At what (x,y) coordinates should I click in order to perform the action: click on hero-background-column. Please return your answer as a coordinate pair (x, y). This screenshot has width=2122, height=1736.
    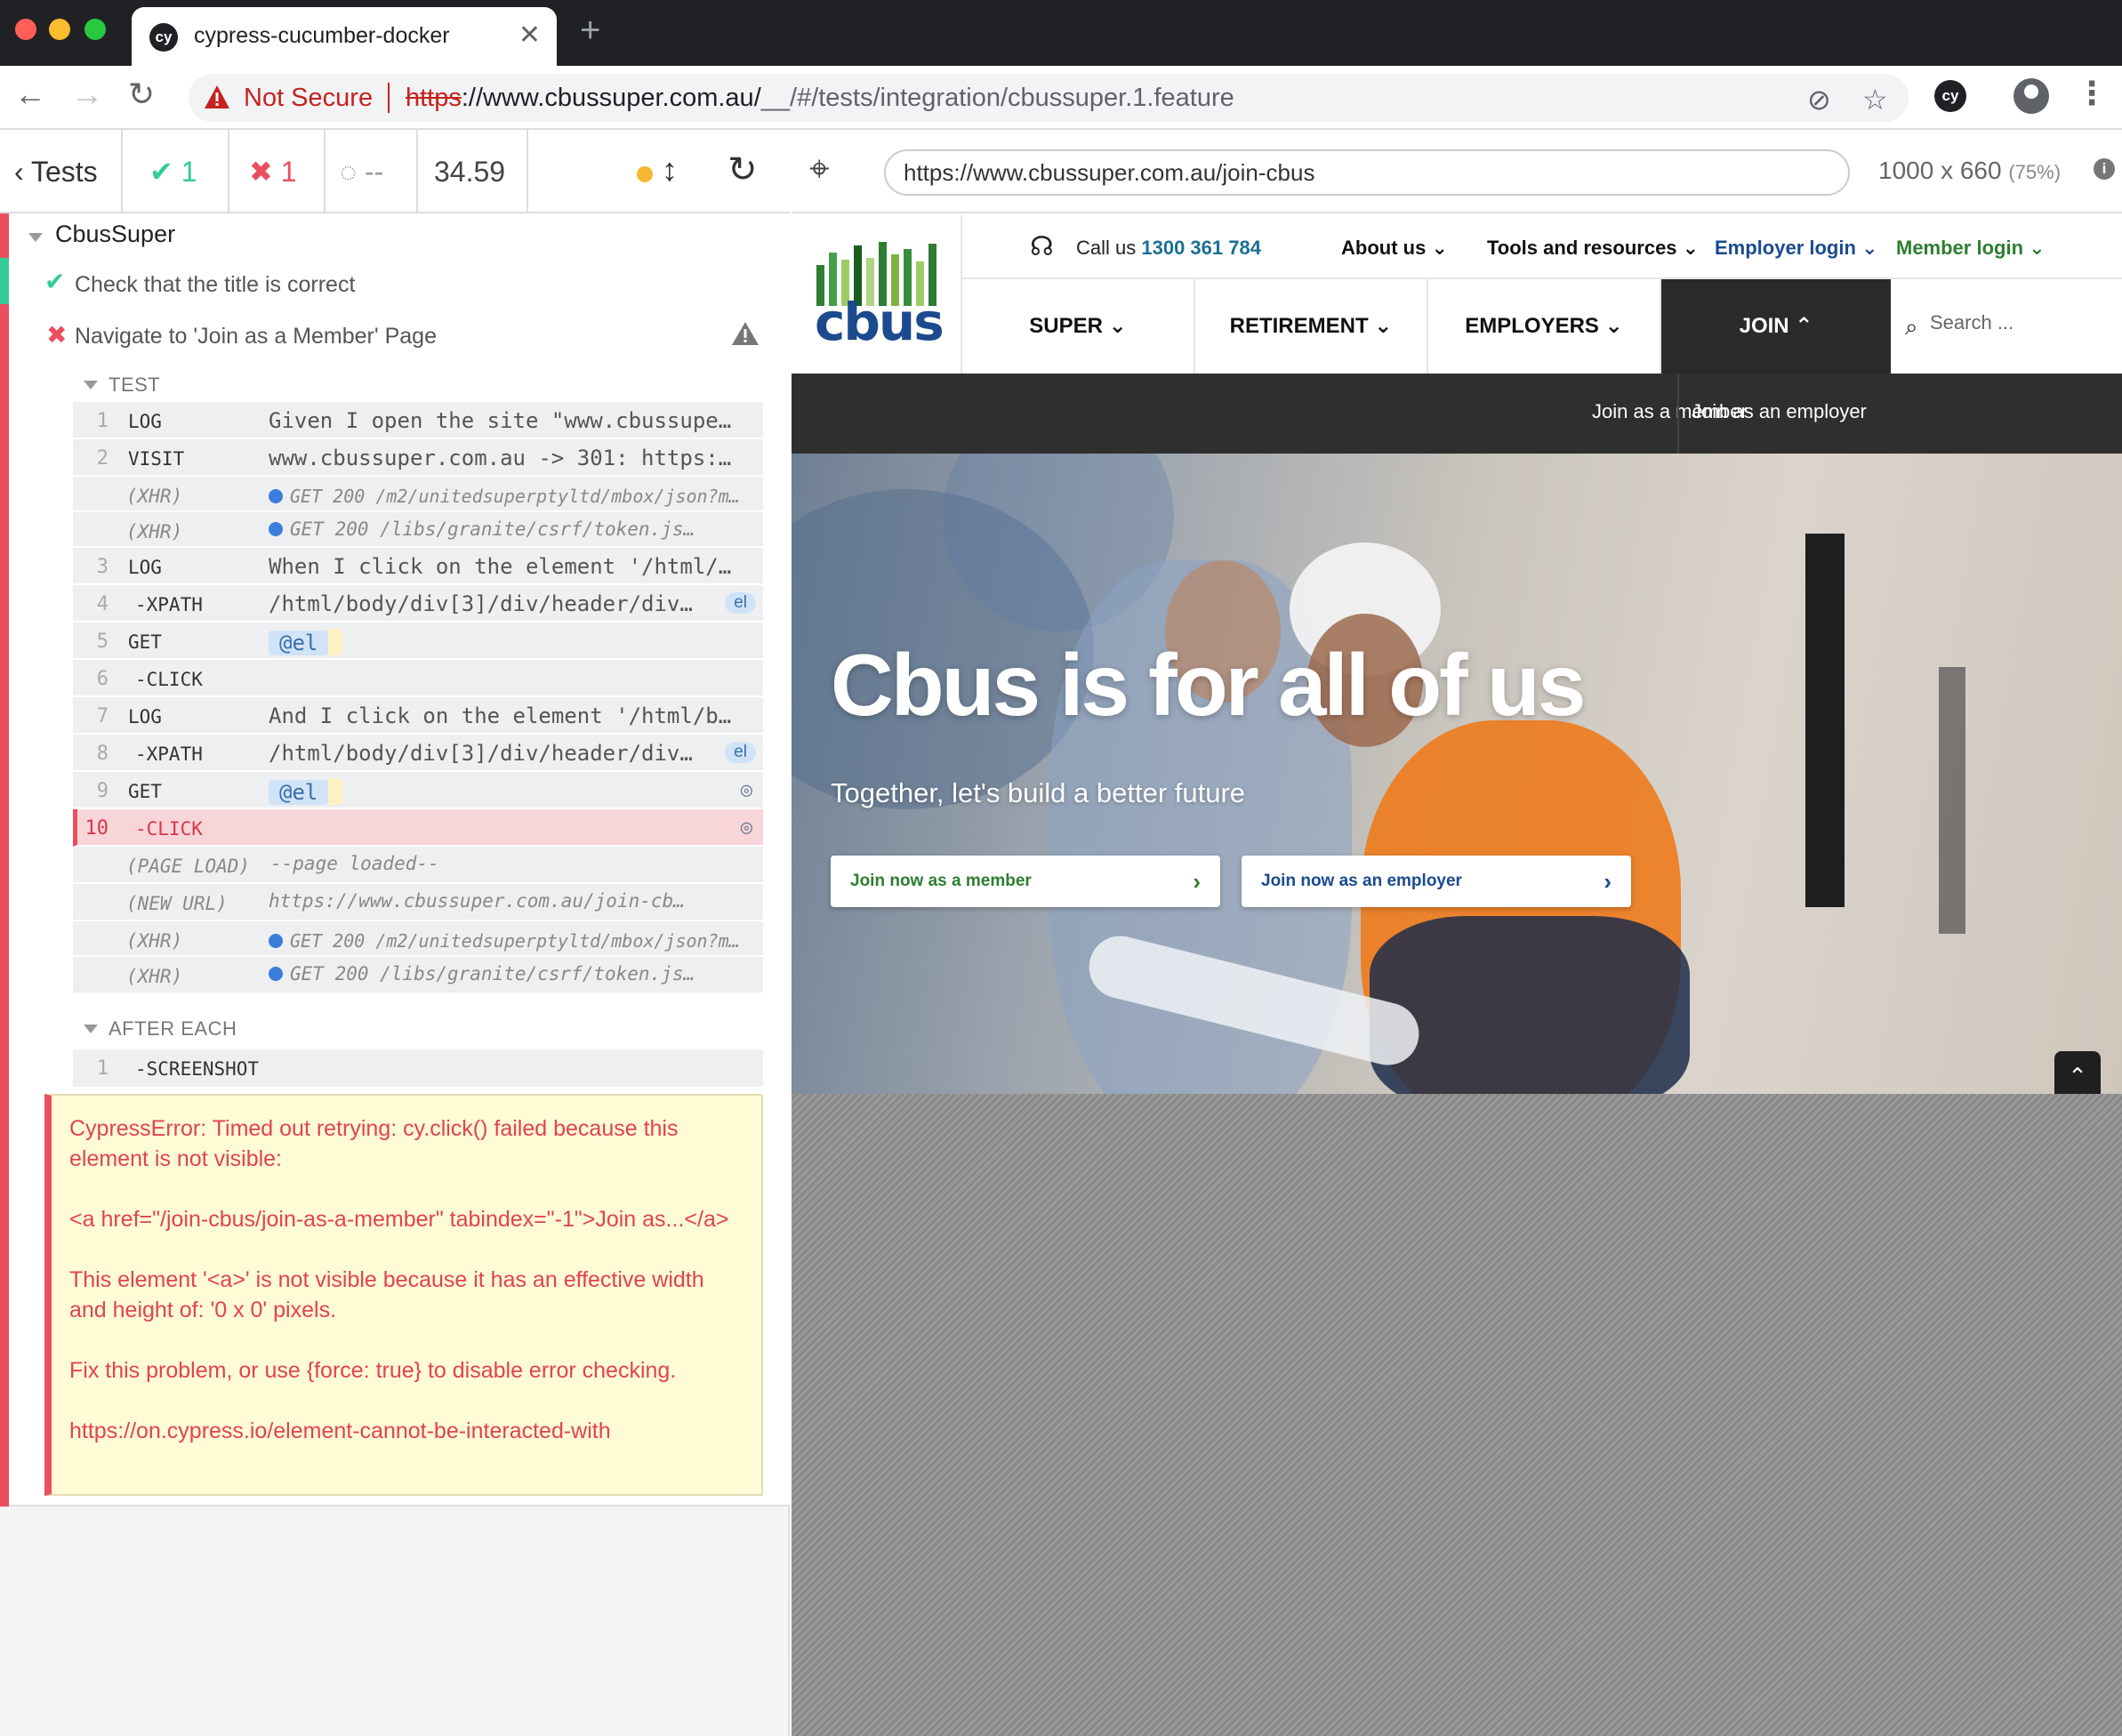
    Looking at the image, I should click on (1825, 720).